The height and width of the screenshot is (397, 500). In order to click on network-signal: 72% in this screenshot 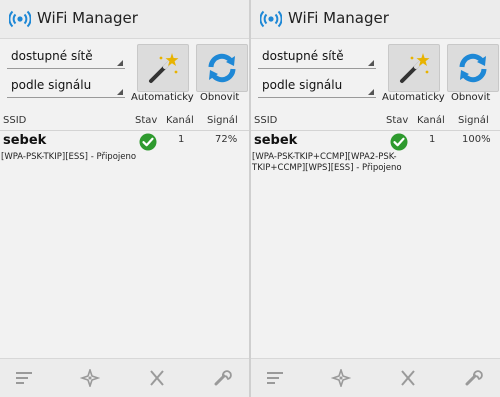, I will do `click(226, 139)`.